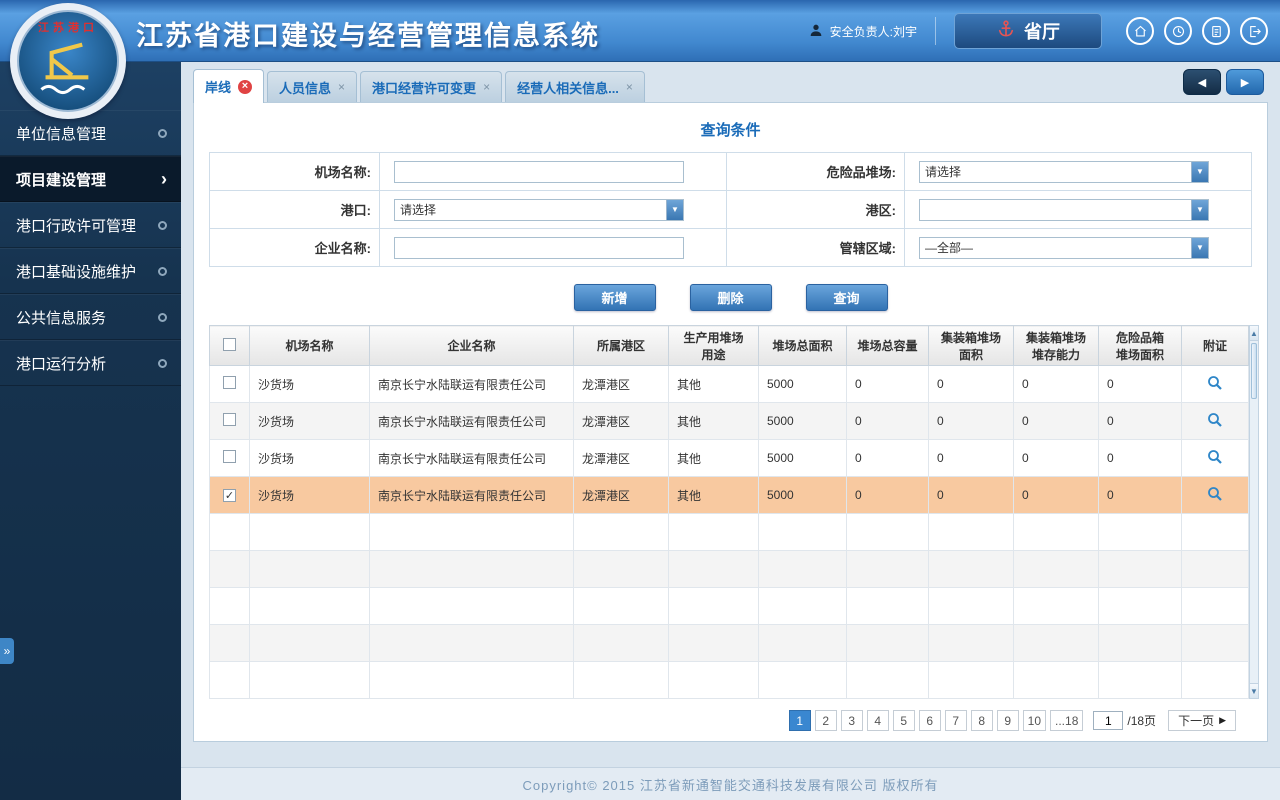 This screenshot has width=1280, height=800. Describe the element at coordinates (229, 495) in the screenshot. I see `row-checkbox-checked: ✓` at that location.